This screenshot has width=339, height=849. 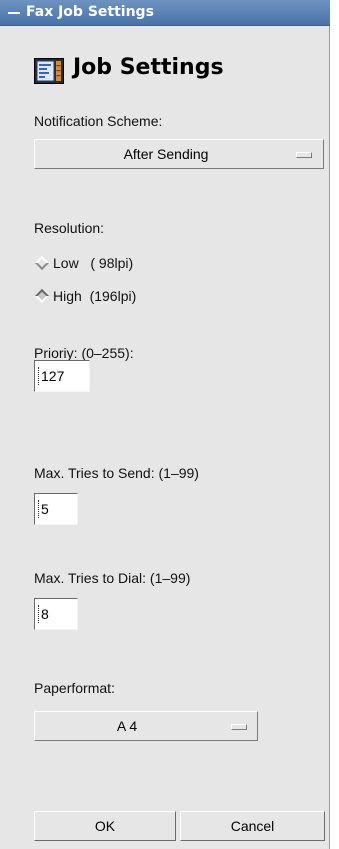 I want to click on resolution-high-radio: High (196lpi), so click(x=85, y=296).